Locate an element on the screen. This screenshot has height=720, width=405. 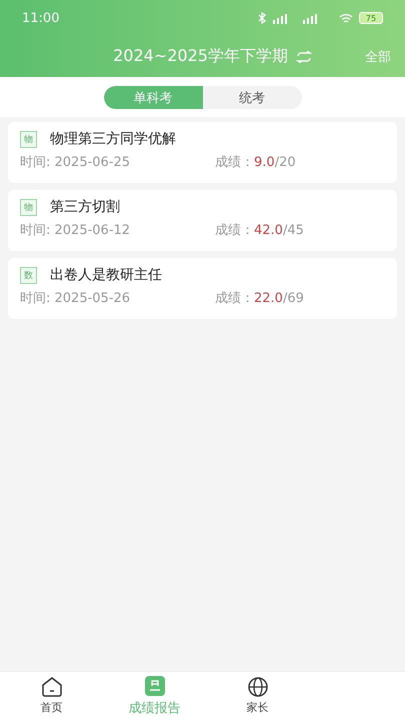
tab-bar-item: 家长 is located at coordinates (257, 696).